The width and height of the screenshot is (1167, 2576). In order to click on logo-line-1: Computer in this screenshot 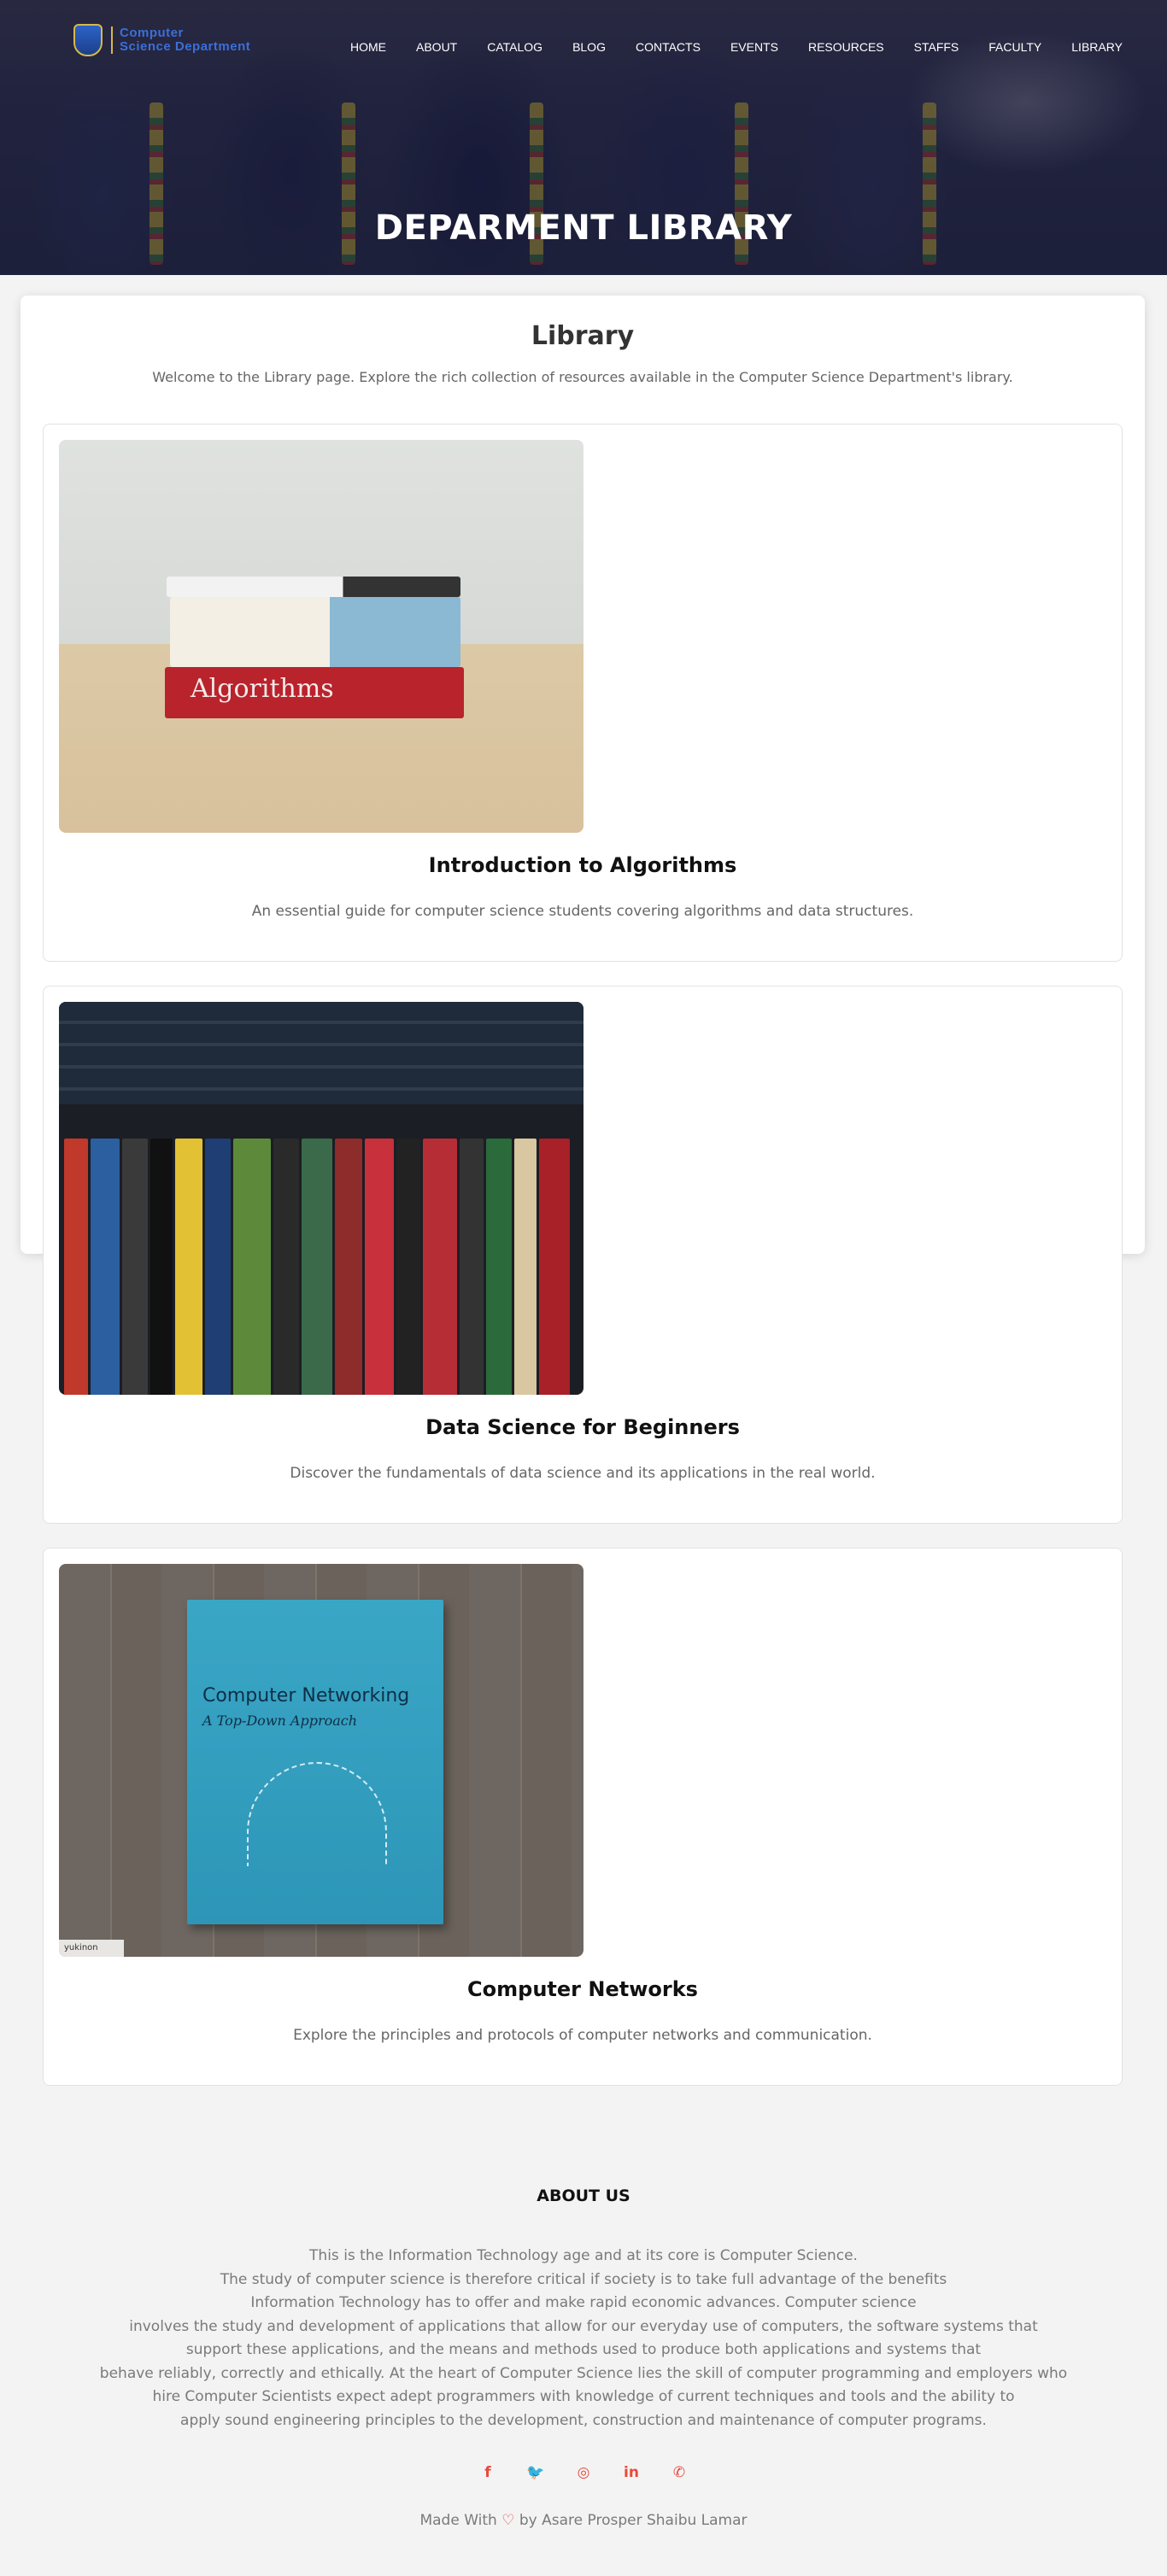, I will do `click(152, 33)`.